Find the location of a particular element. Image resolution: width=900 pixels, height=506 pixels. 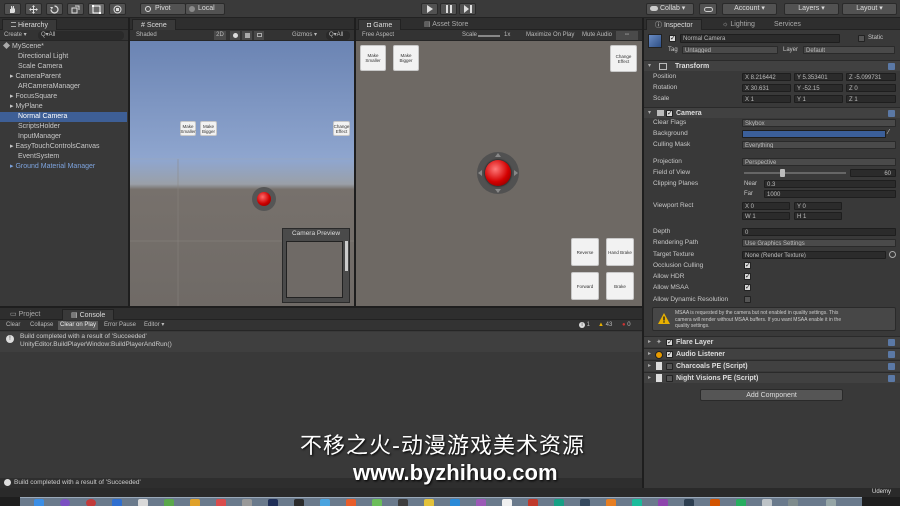

scene-change-effect-button: Change Effect is located at coordinates (341, 128).